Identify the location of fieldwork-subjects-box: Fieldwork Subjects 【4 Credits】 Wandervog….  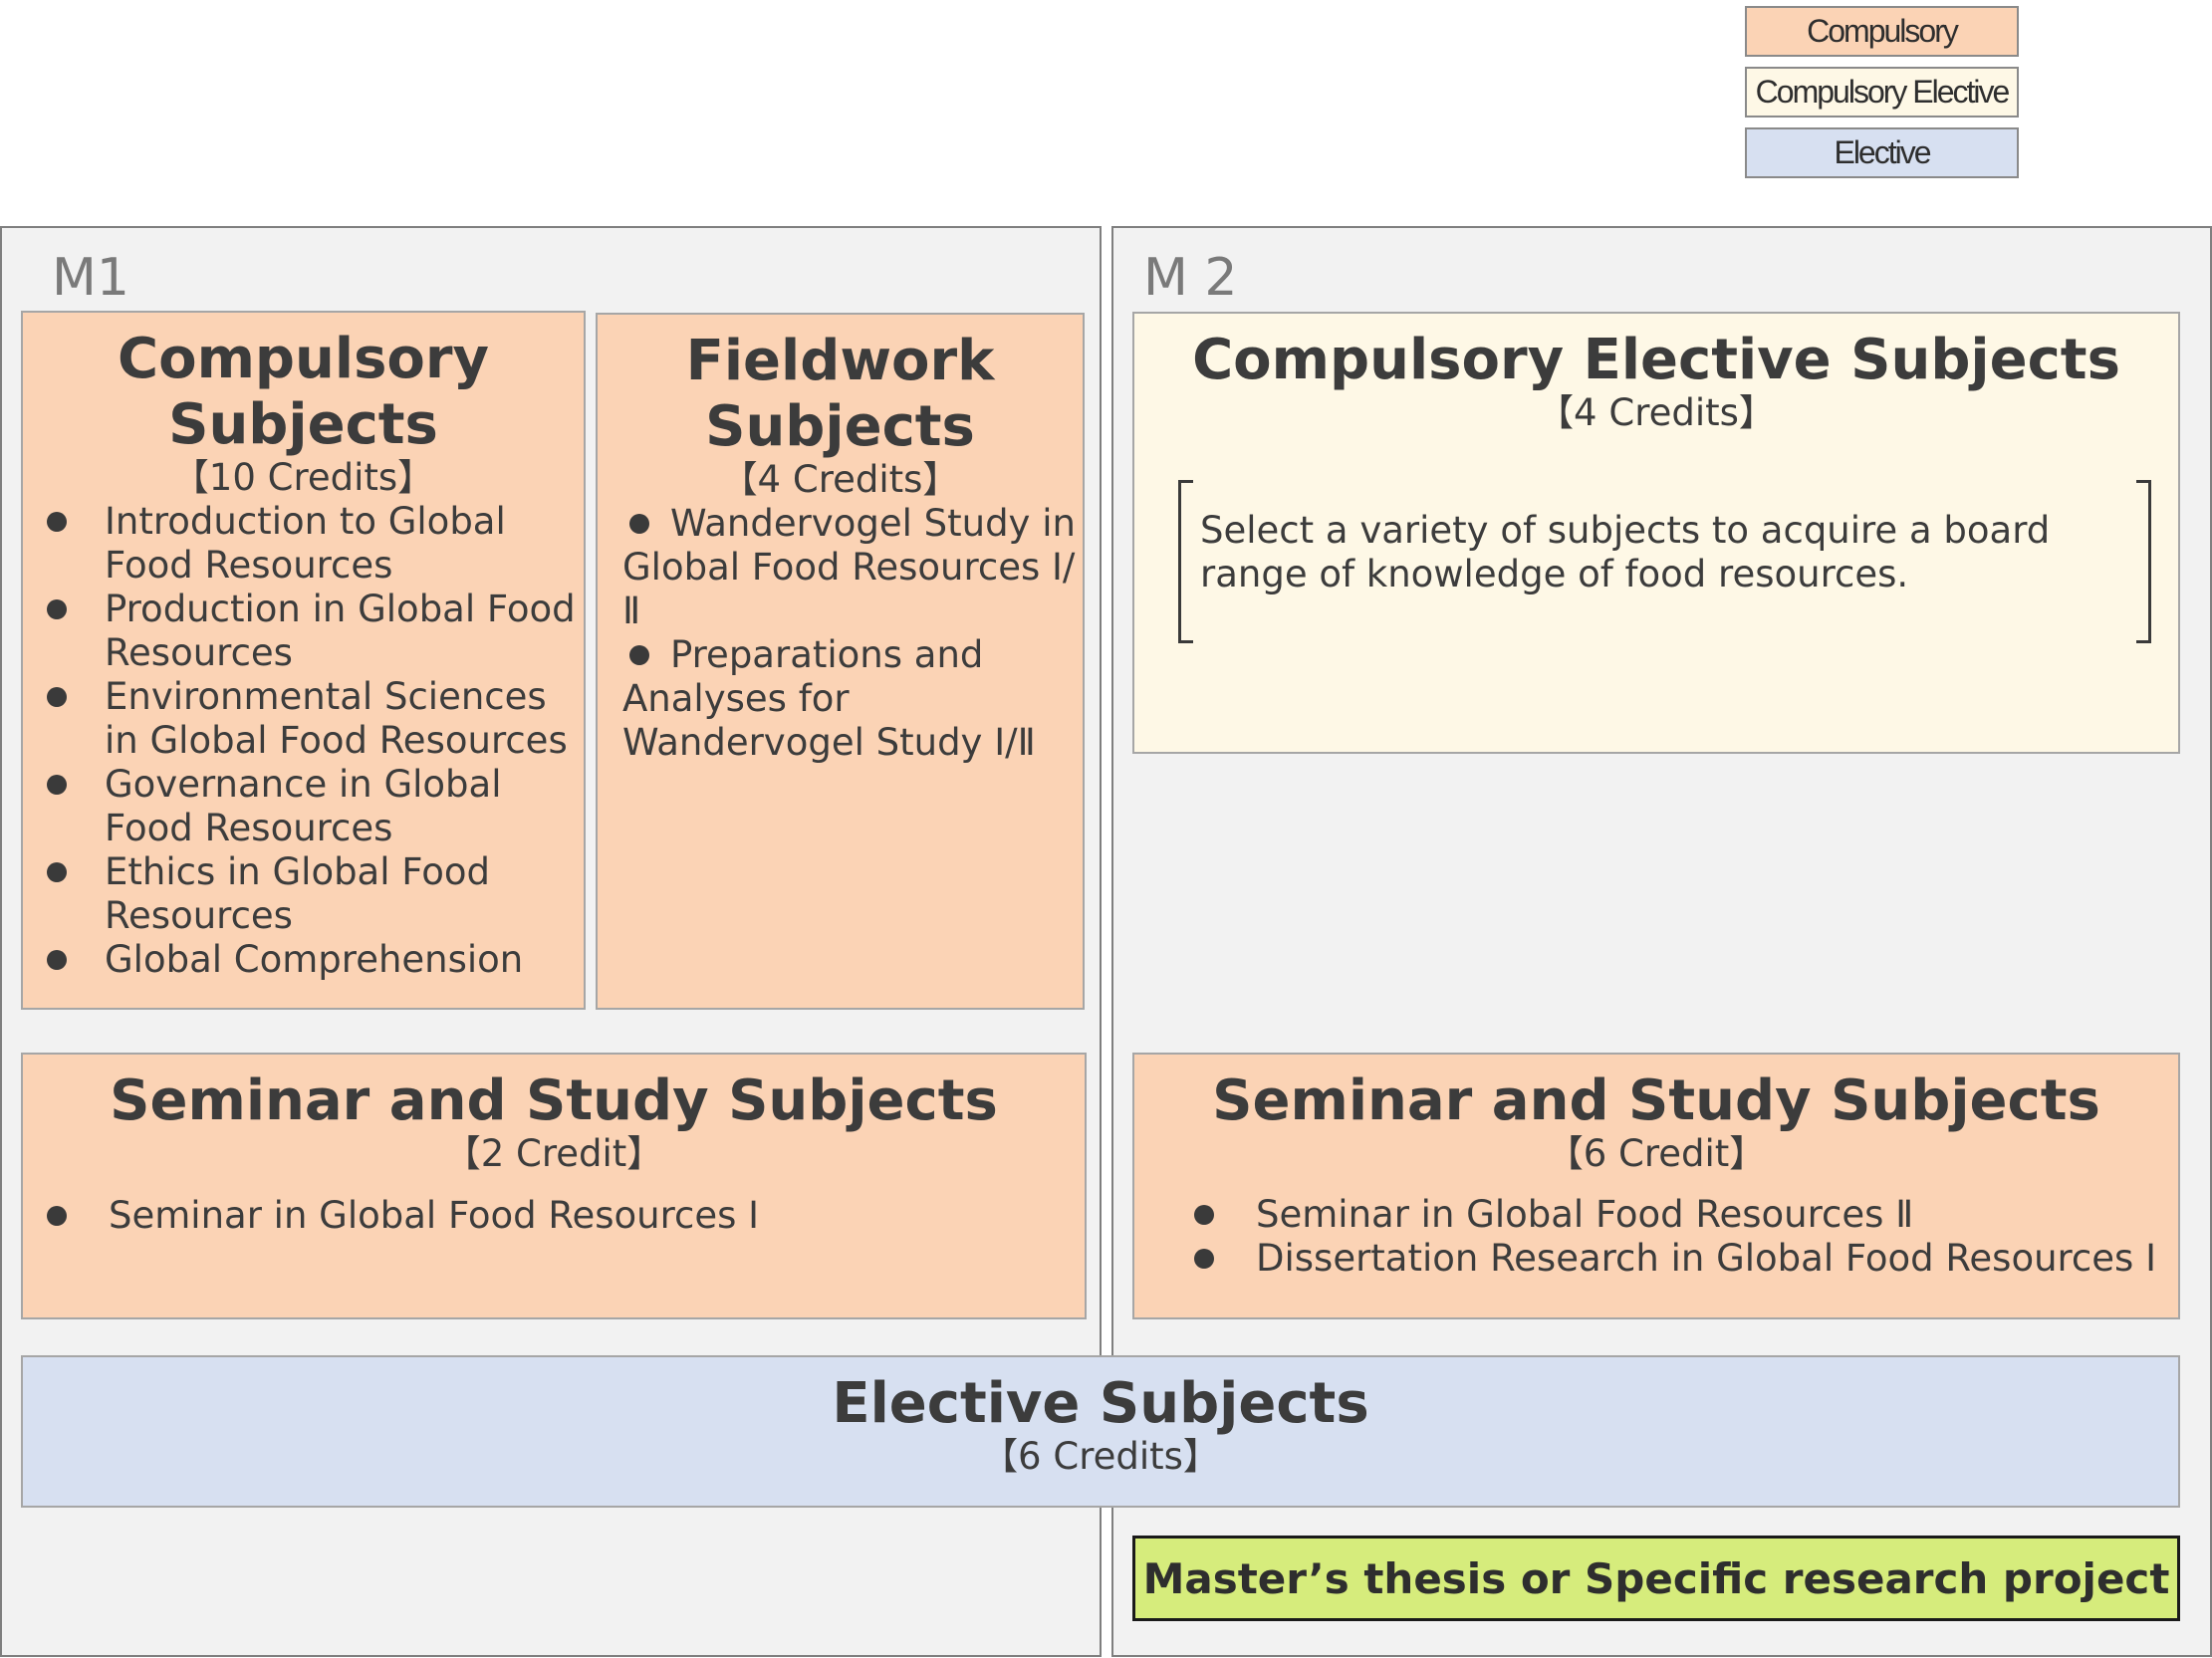
(840, 662).